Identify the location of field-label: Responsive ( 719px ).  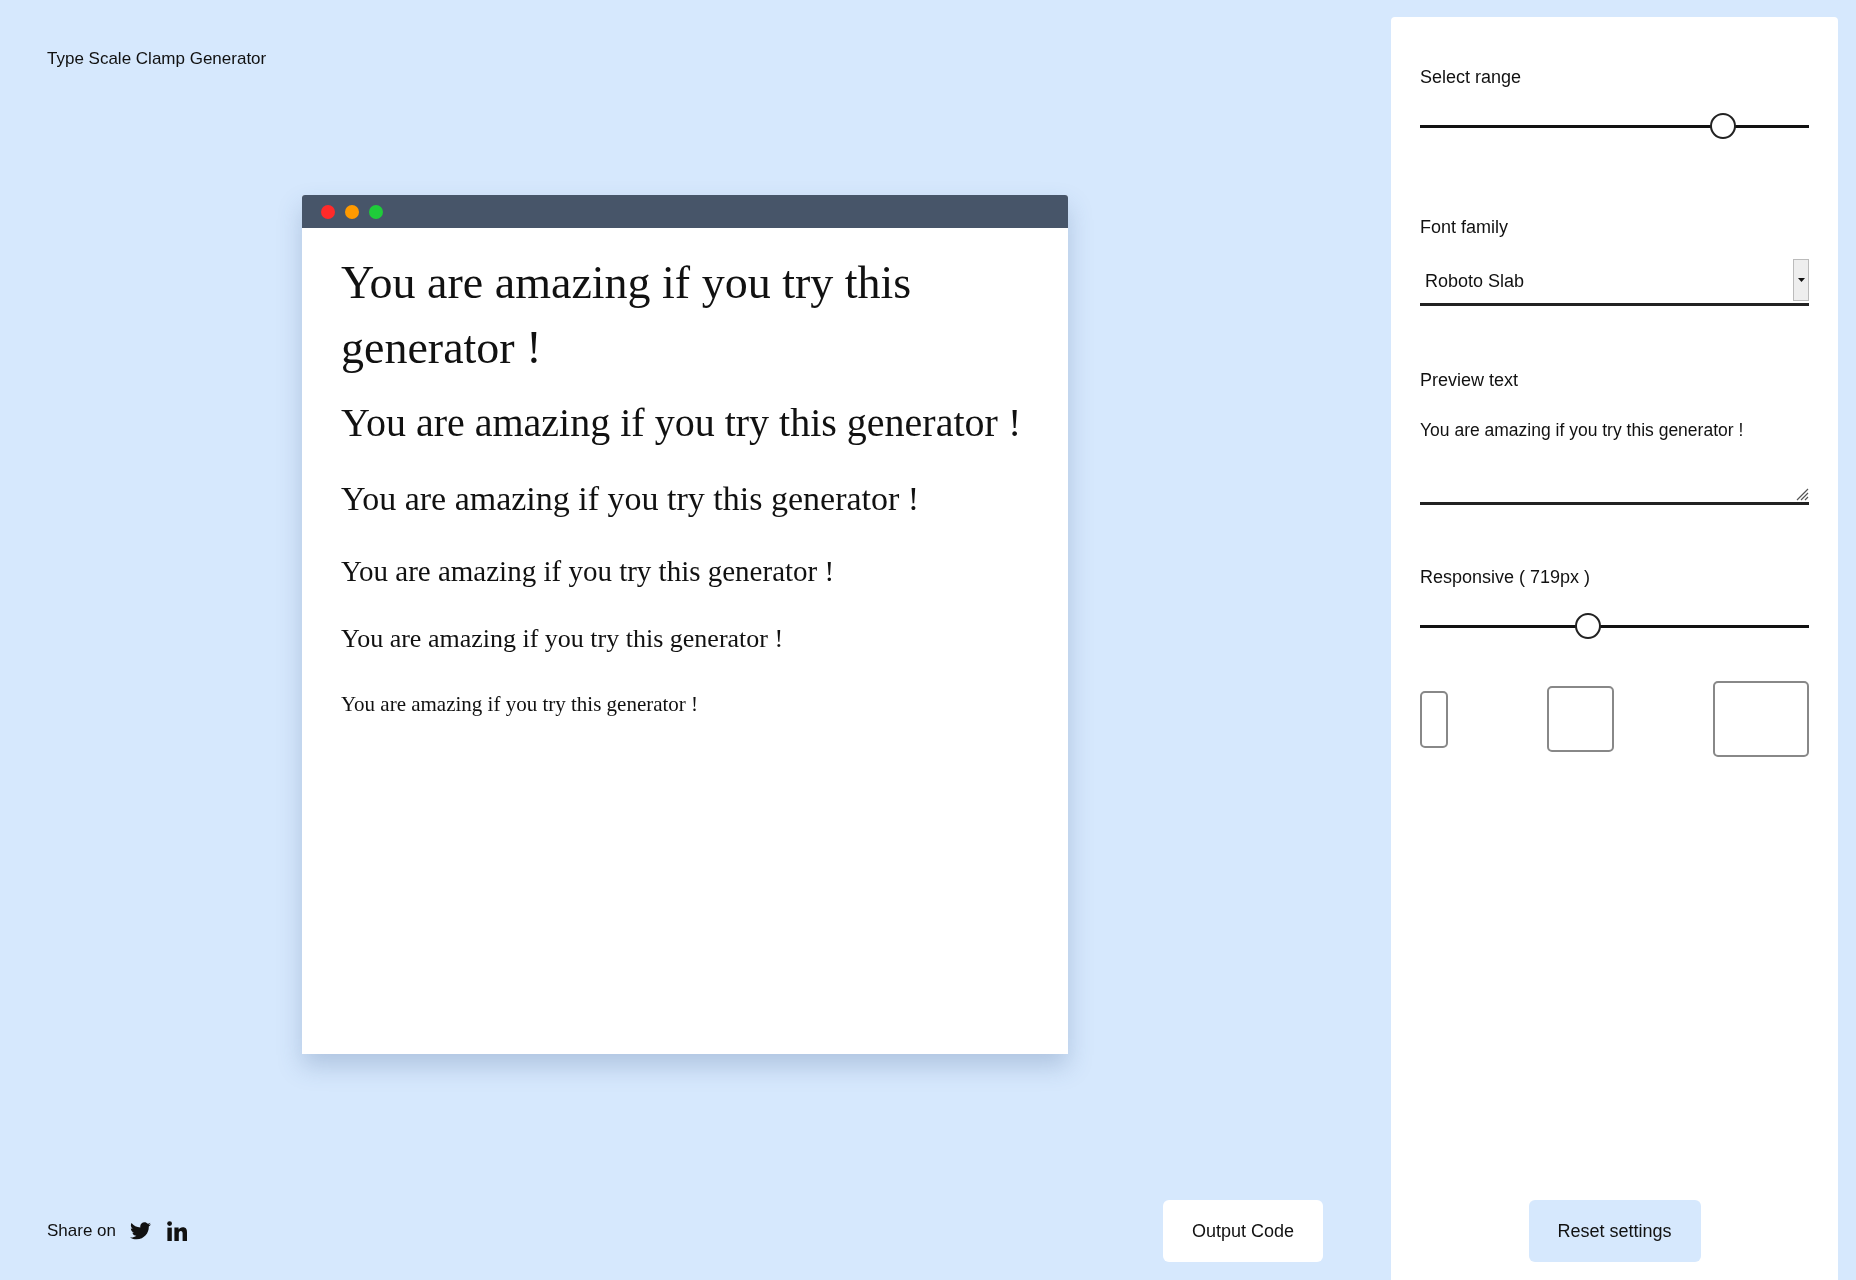
(1506, 577).